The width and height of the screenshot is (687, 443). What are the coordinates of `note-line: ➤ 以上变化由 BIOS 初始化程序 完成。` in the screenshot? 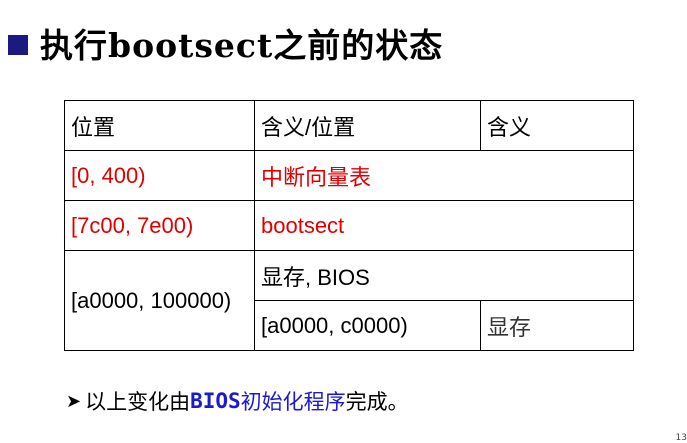 It's located at (237, 401).